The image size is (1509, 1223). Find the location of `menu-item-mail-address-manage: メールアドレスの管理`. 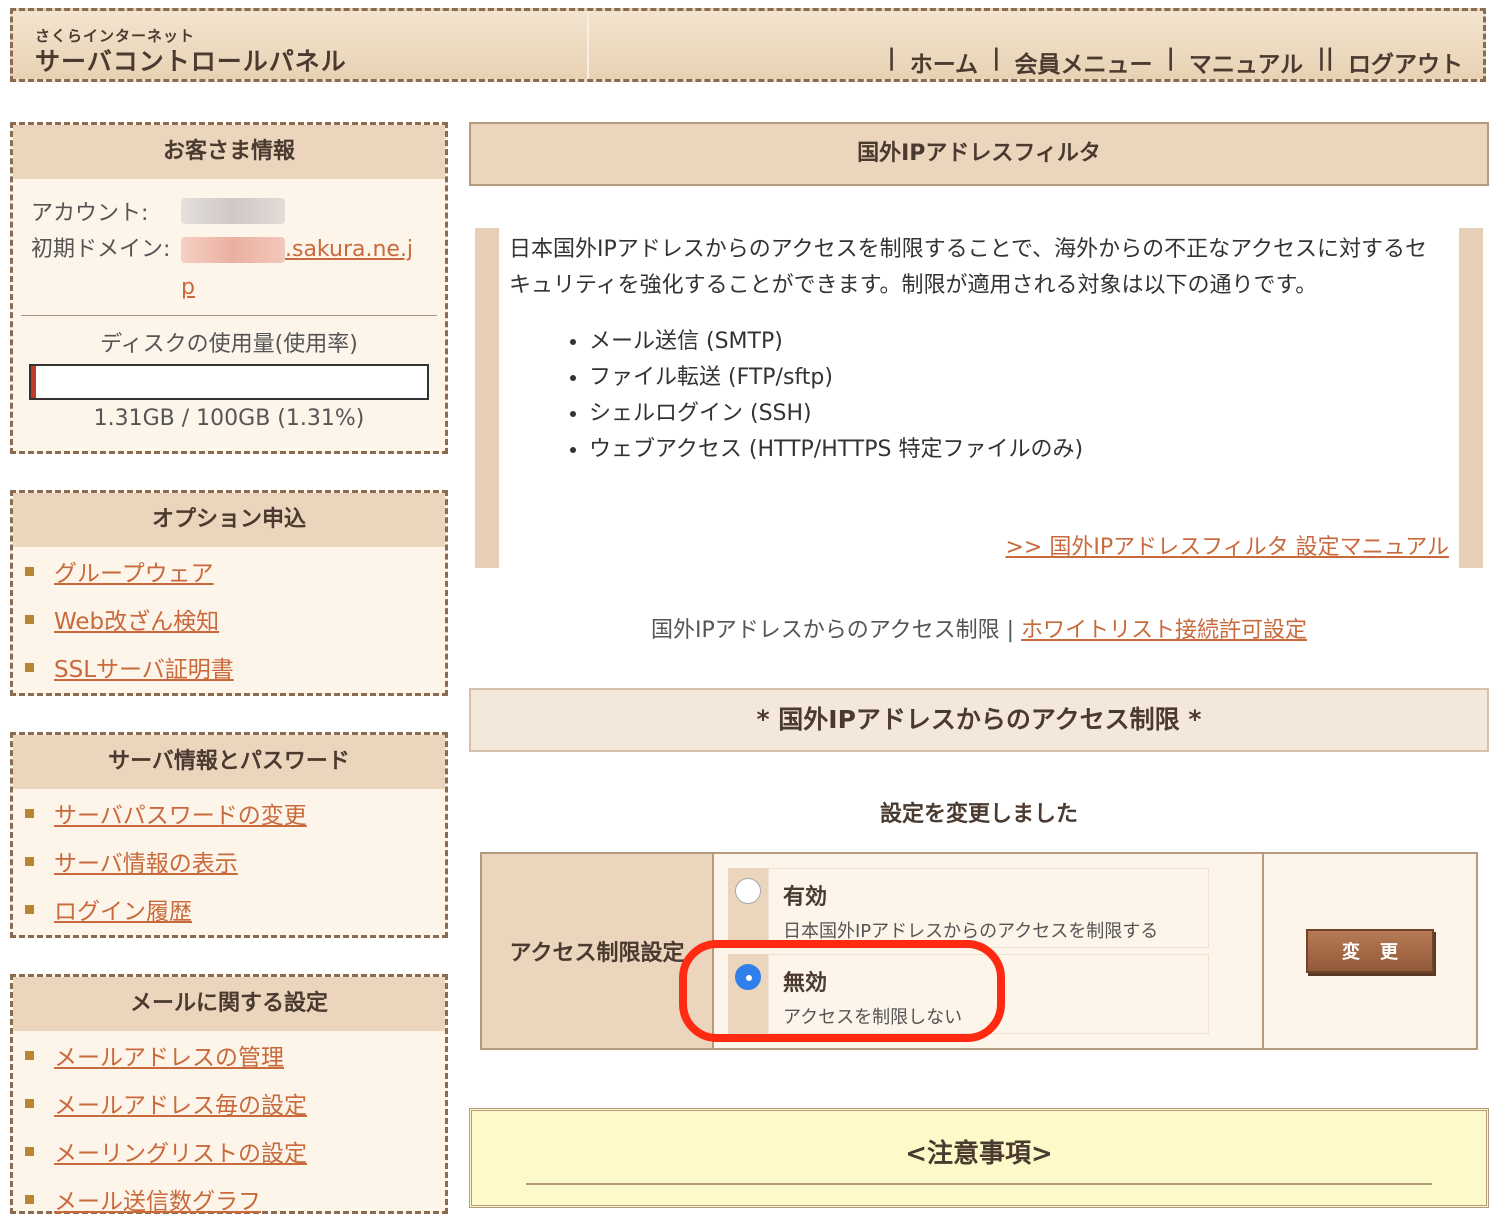

menu-item-mail-address-manage: メールアドレスの管理 is located at coordinates (229, 1055).